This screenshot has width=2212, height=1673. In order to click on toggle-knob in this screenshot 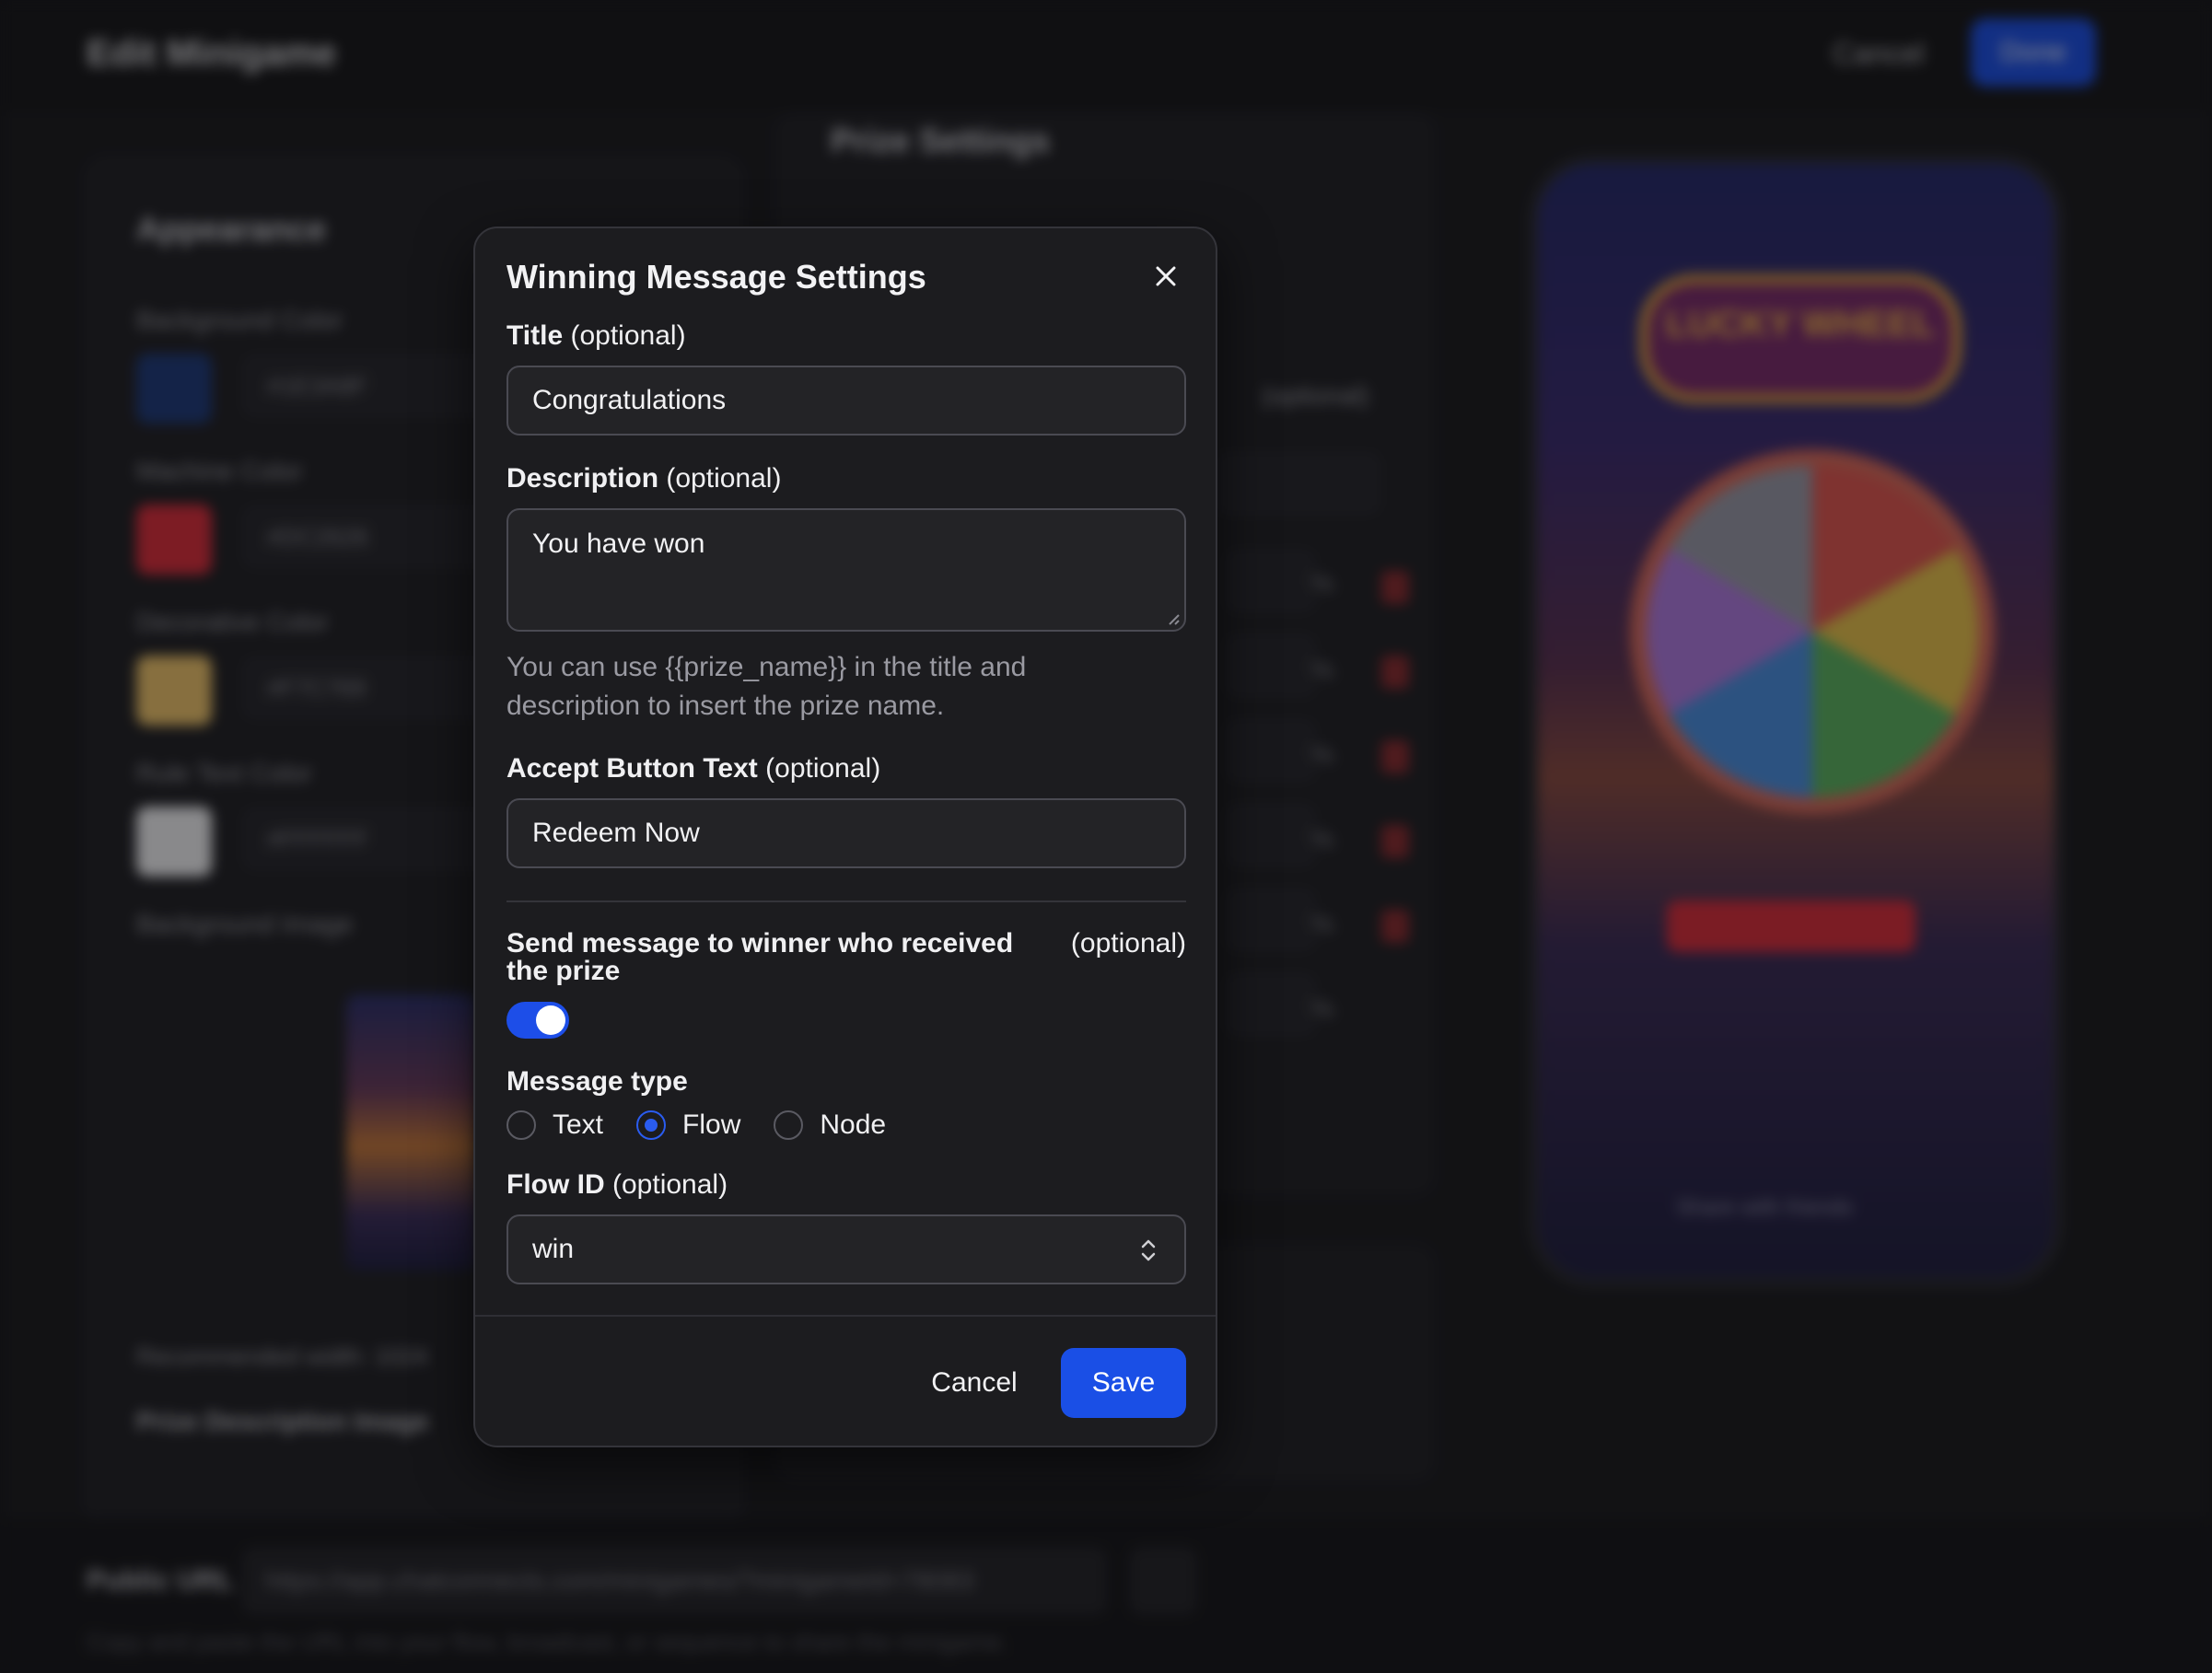, I will do `click(551, 1020)`.